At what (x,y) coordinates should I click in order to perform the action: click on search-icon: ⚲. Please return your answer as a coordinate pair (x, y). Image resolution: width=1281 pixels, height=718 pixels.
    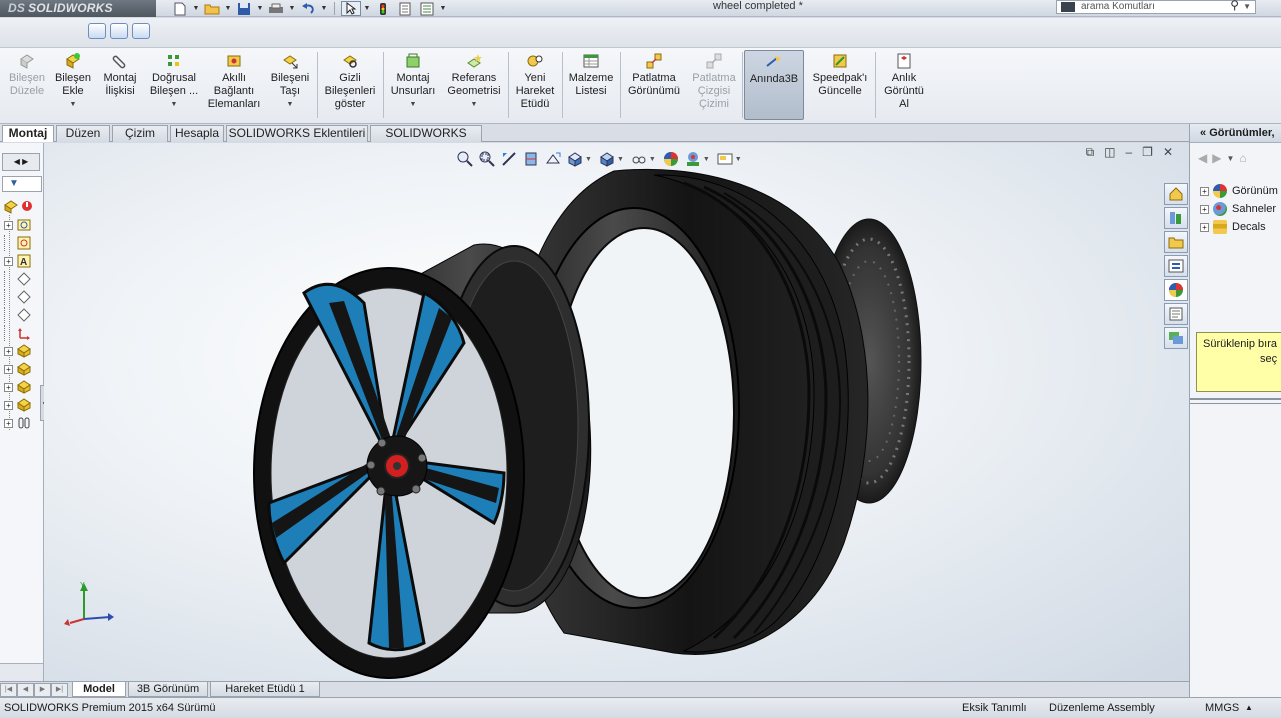
    Looking at the image, I should click on (1234, 5).